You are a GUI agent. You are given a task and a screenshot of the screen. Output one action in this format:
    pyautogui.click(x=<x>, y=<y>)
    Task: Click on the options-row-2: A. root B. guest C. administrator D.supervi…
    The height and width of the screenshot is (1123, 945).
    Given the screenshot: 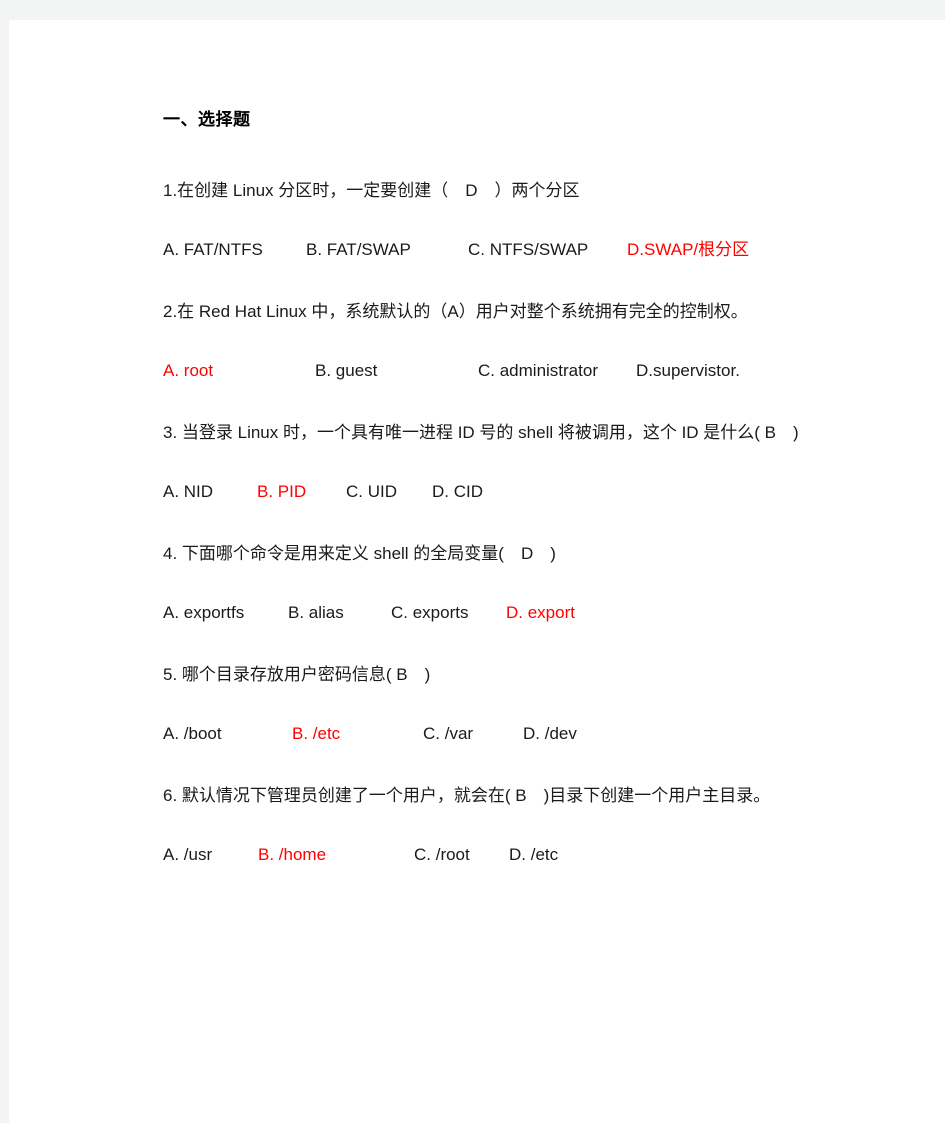 What is the action you would take?
    pyautogui.click(x=533, y=371)
    